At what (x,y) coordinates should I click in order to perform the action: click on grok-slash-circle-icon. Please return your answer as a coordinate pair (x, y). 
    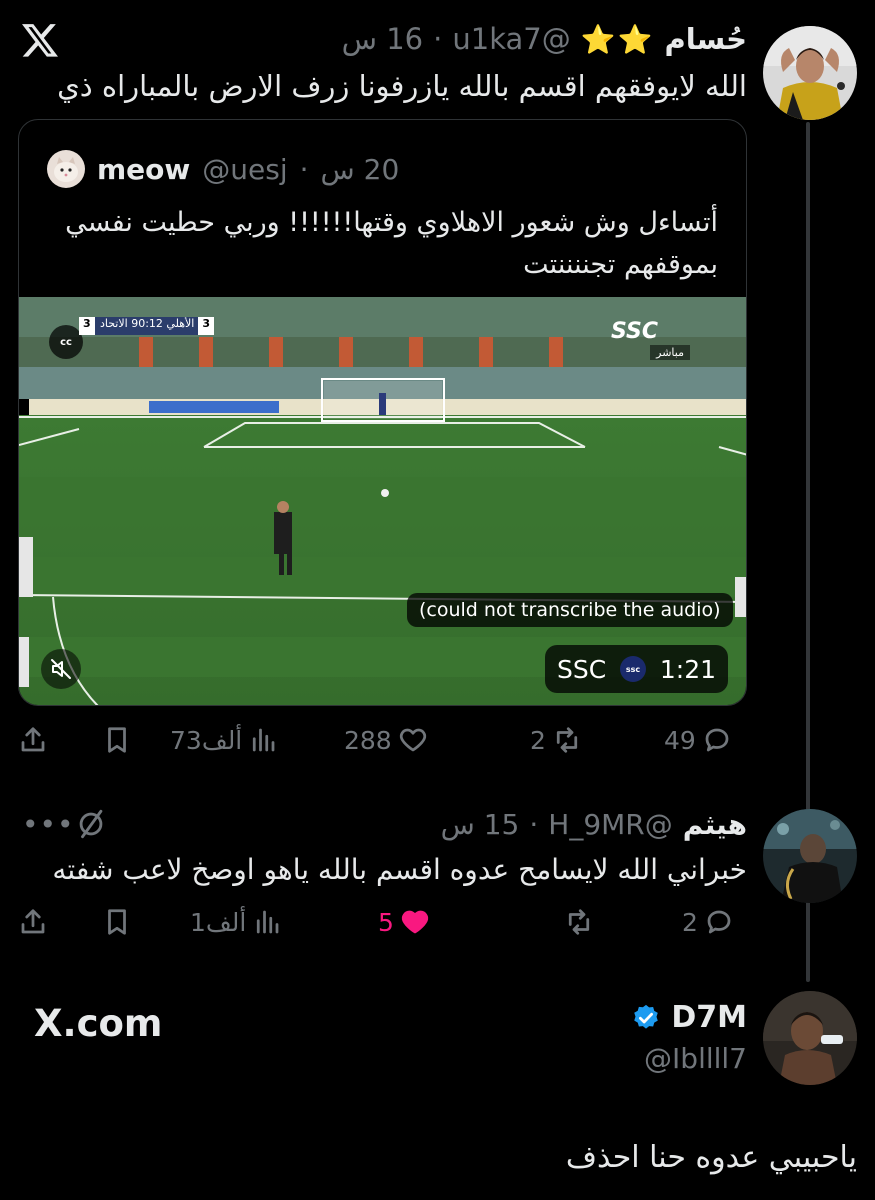
    Looking at the image, I should click on (91, 824).